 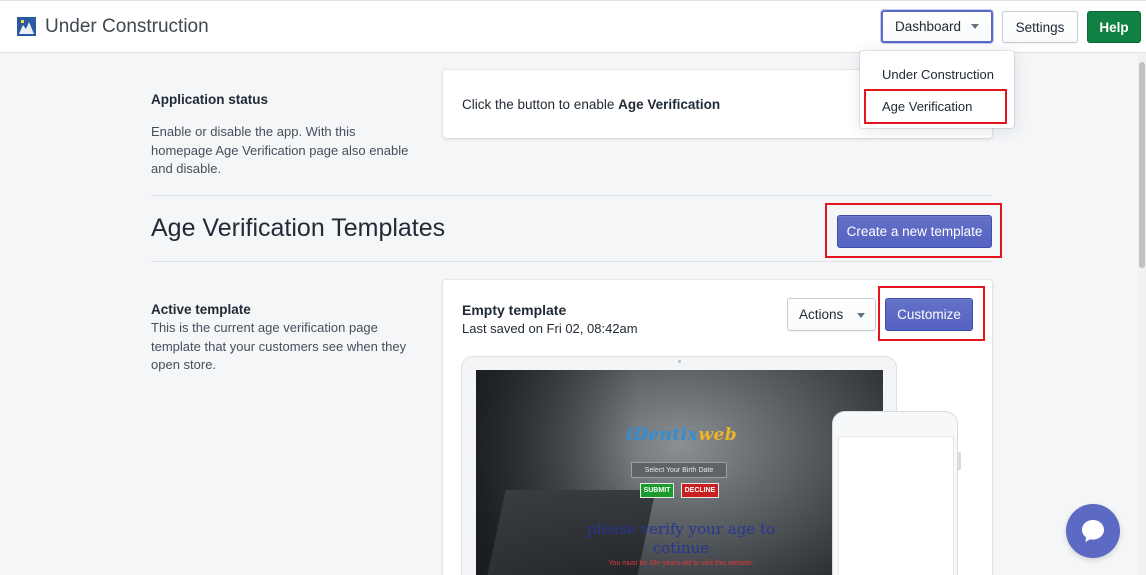 I want to click on chat-launcher-button, so click(x=1093, y=531).